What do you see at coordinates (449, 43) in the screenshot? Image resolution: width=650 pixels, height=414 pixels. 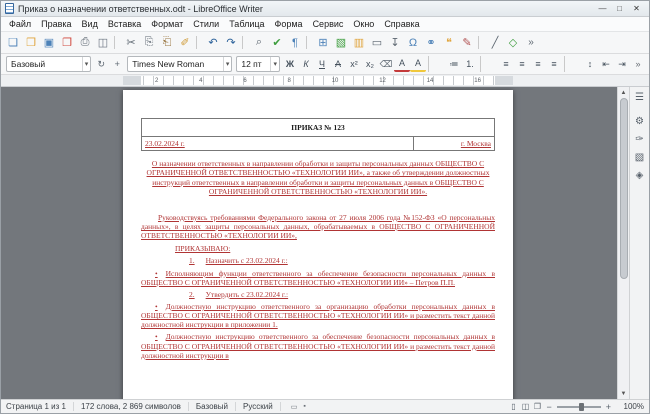 I see `insert-comment-button: ❝` at bounding box center [449, 43].